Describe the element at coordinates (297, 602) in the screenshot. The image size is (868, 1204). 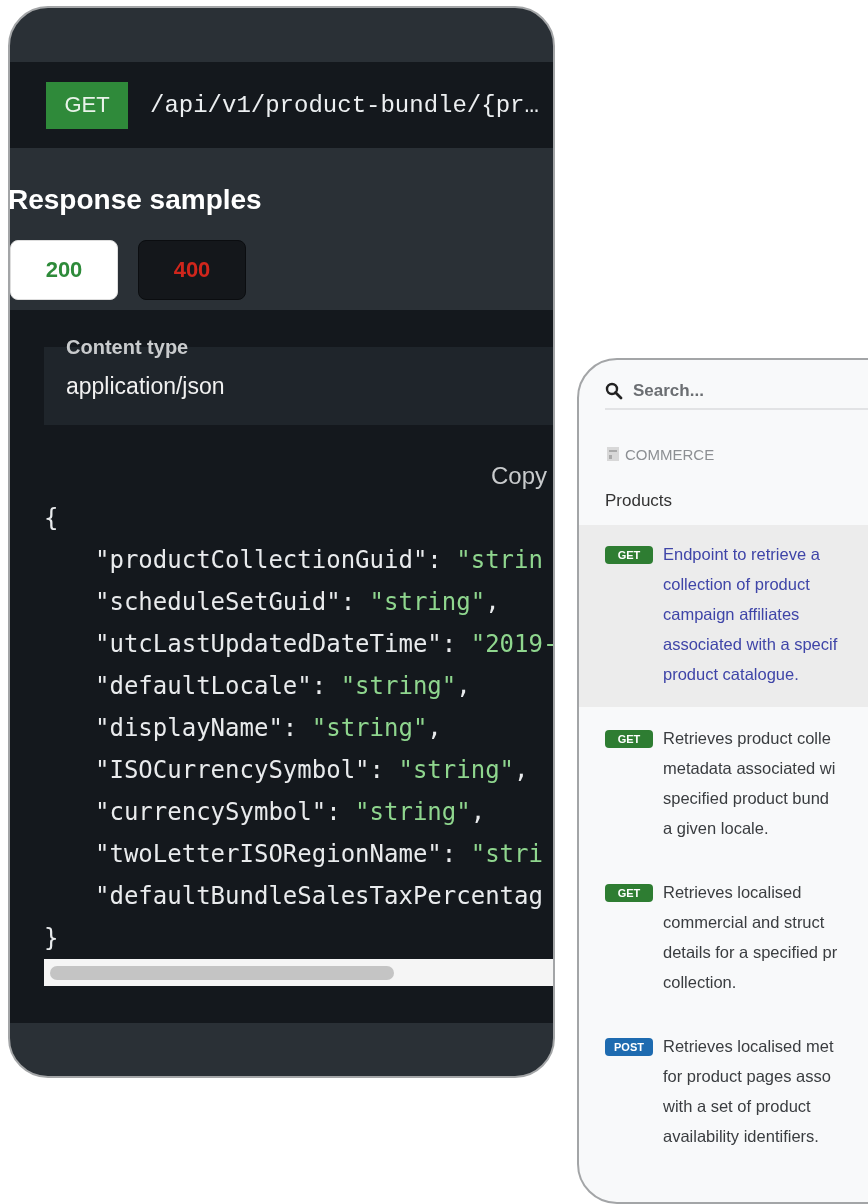
I see `code-line: "scheduleSetGuid": "string",` at that location.